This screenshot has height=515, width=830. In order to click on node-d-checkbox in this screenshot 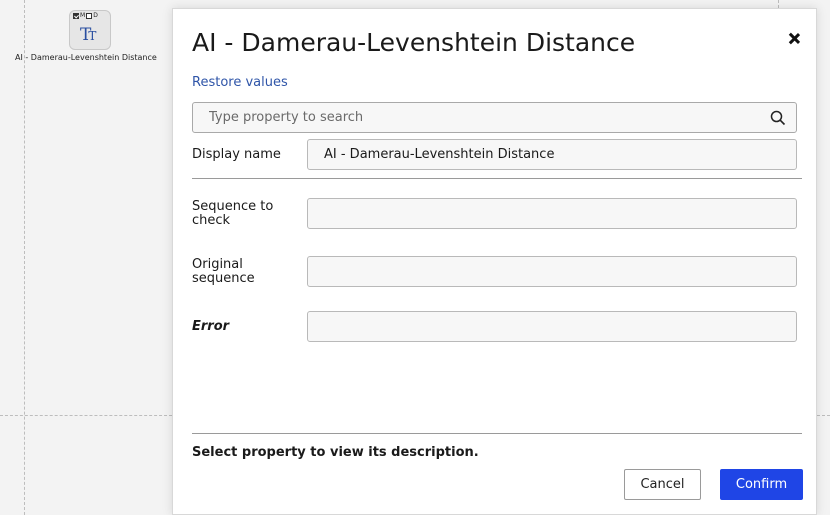, I will do `click(89, 16)`.